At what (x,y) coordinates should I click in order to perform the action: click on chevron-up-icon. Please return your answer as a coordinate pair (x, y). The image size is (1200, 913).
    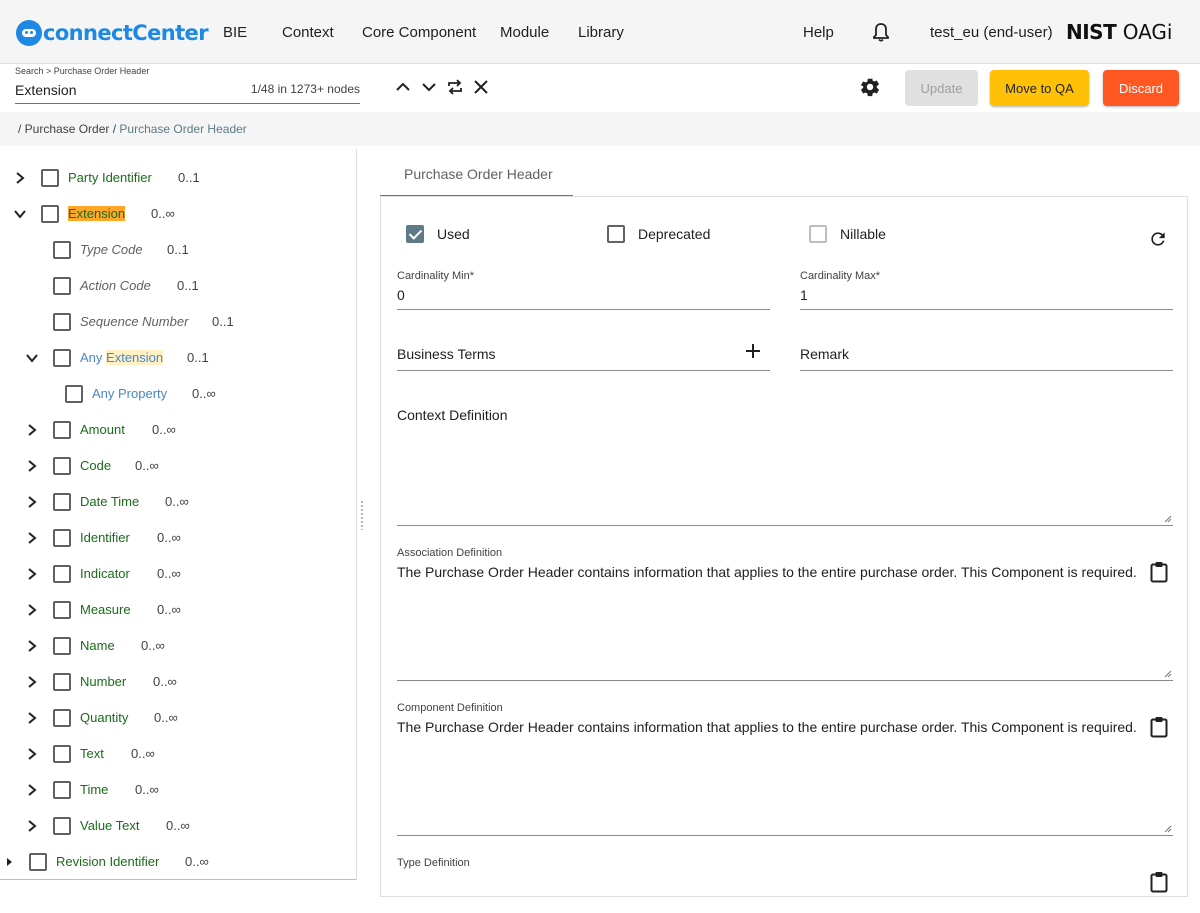
    Looking at the image, I should click on (403, 87).